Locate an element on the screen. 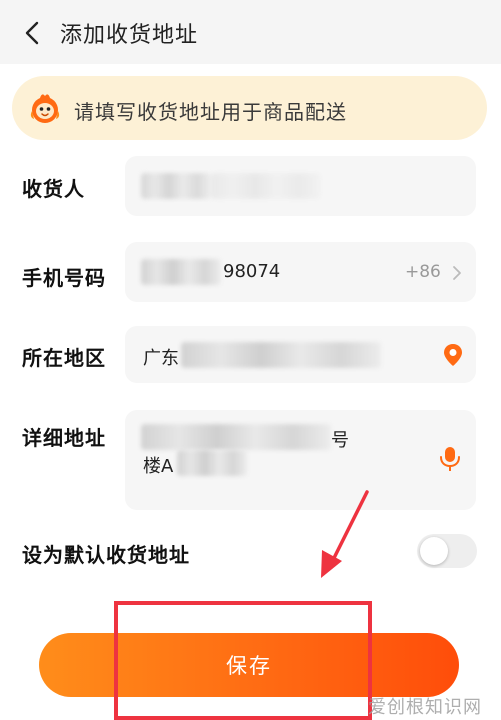 The height and width of the screenshot is (720, 501). phone-visible-digits: 98074 is located at coordinates (252, 271).